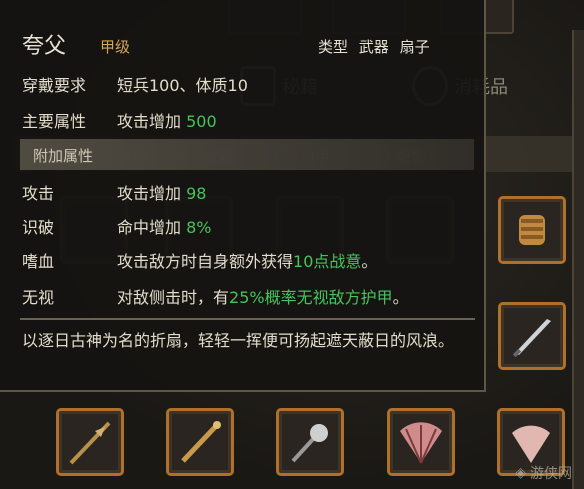 The height and width of the screenshot is (489, 584). I want to click on gauntlet-icon, so click(532, 230).